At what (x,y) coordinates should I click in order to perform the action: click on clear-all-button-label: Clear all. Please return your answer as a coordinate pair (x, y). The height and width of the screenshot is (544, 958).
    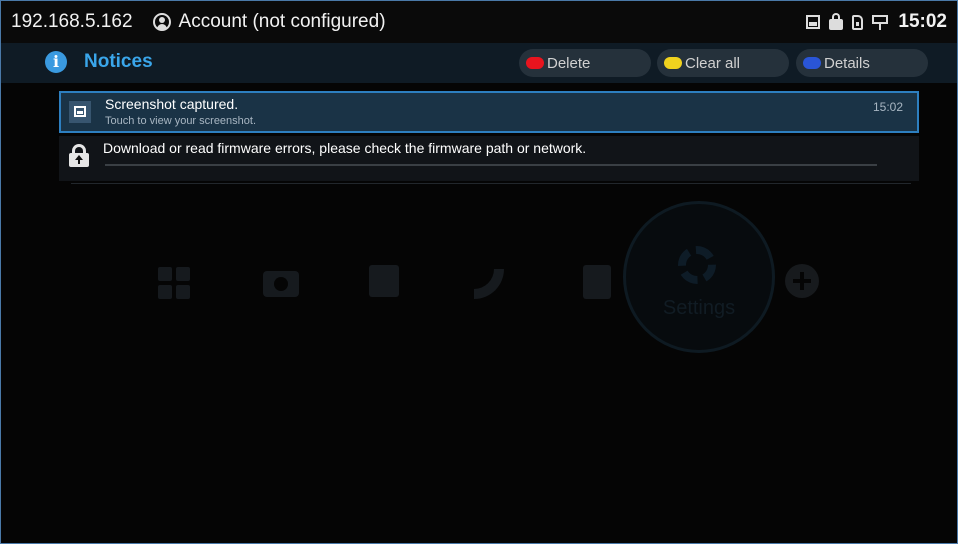
    Looking at the image, I should click on (713, 63).